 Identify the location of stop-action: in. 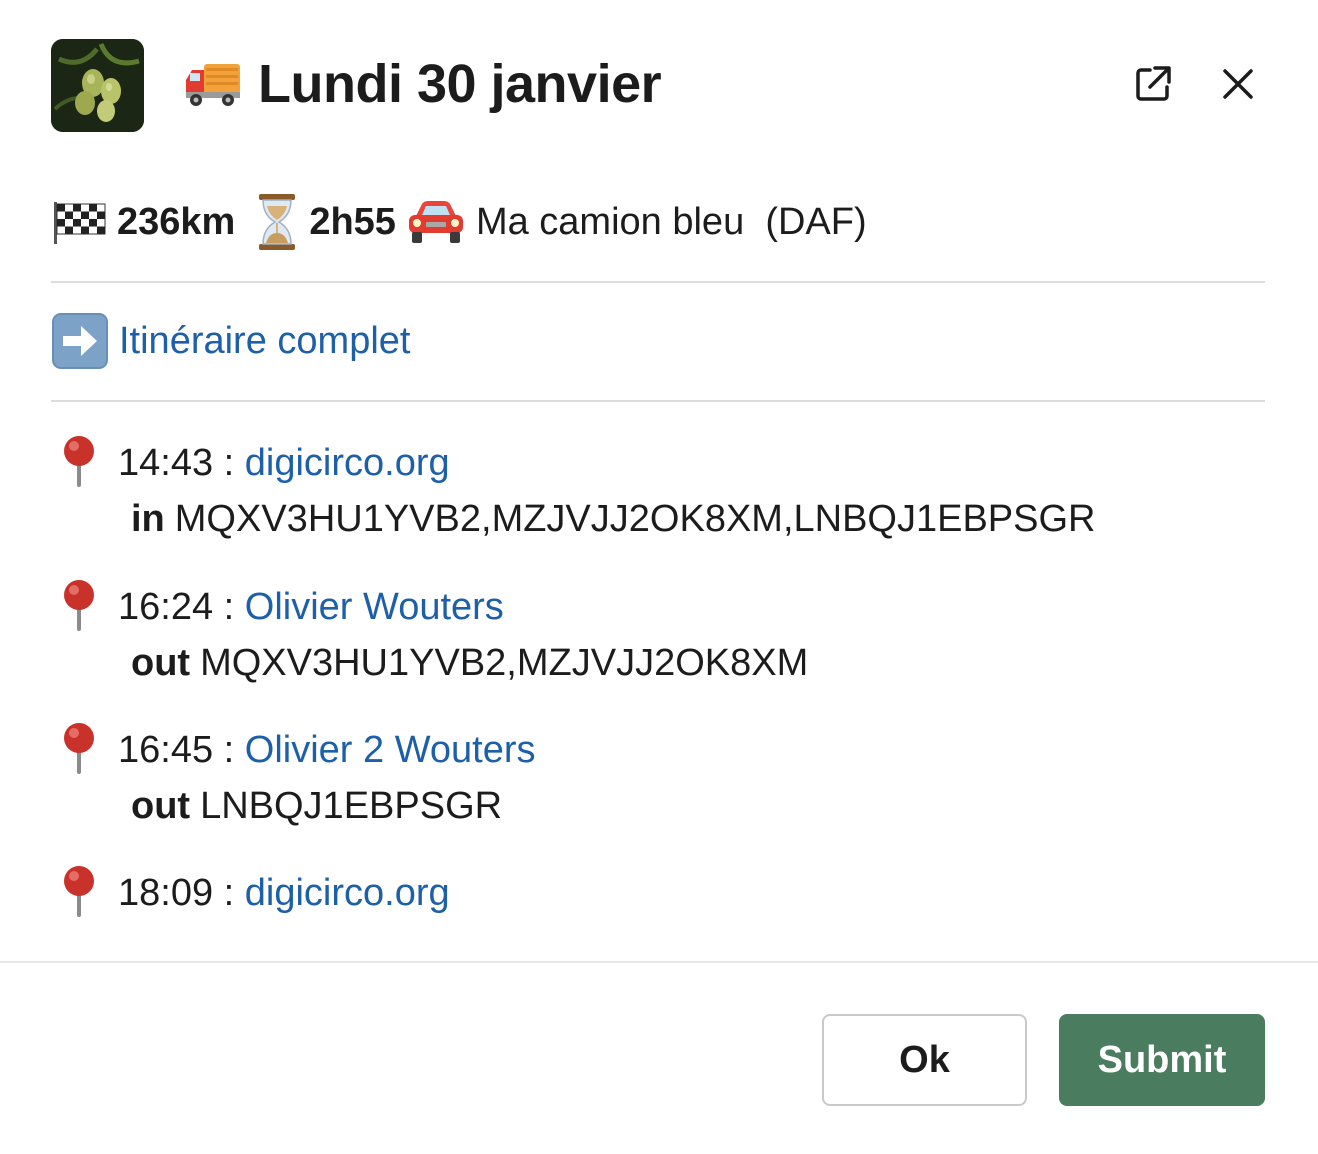
(148, 518).